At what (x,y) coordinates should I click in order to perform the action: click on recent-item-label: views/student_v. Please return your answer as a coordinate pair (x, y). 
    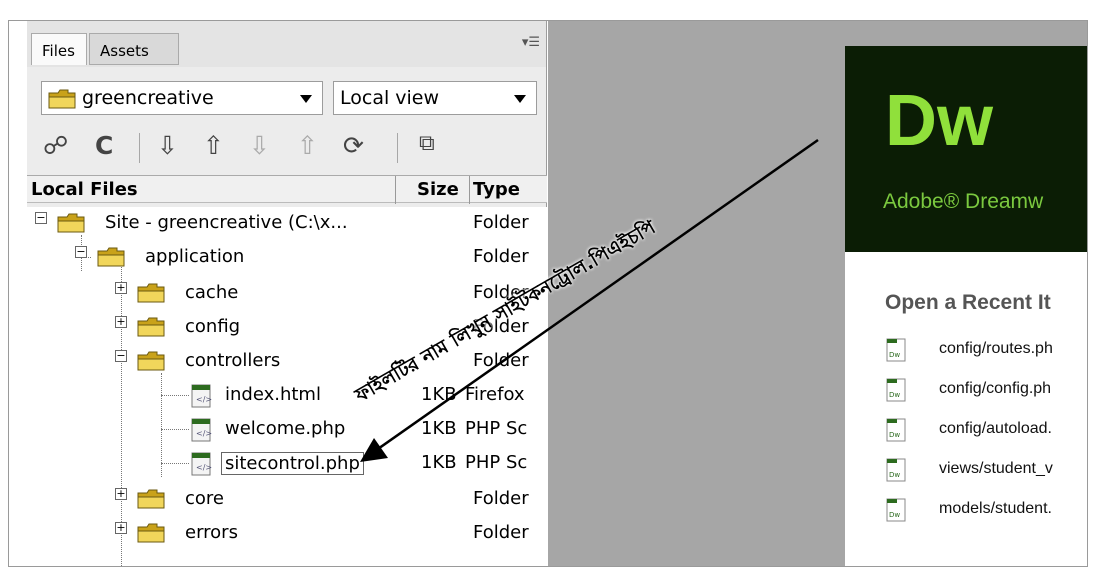
    Looking at the image, I should click on (996, 468).